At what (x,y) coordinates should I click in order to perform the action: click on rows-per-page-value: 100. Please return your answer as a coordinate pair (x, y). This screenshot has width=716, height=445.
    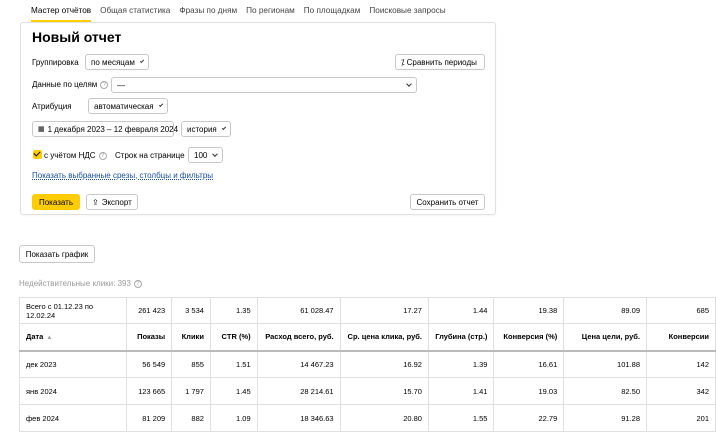
    Looking at the image, I should click on (201, 155).